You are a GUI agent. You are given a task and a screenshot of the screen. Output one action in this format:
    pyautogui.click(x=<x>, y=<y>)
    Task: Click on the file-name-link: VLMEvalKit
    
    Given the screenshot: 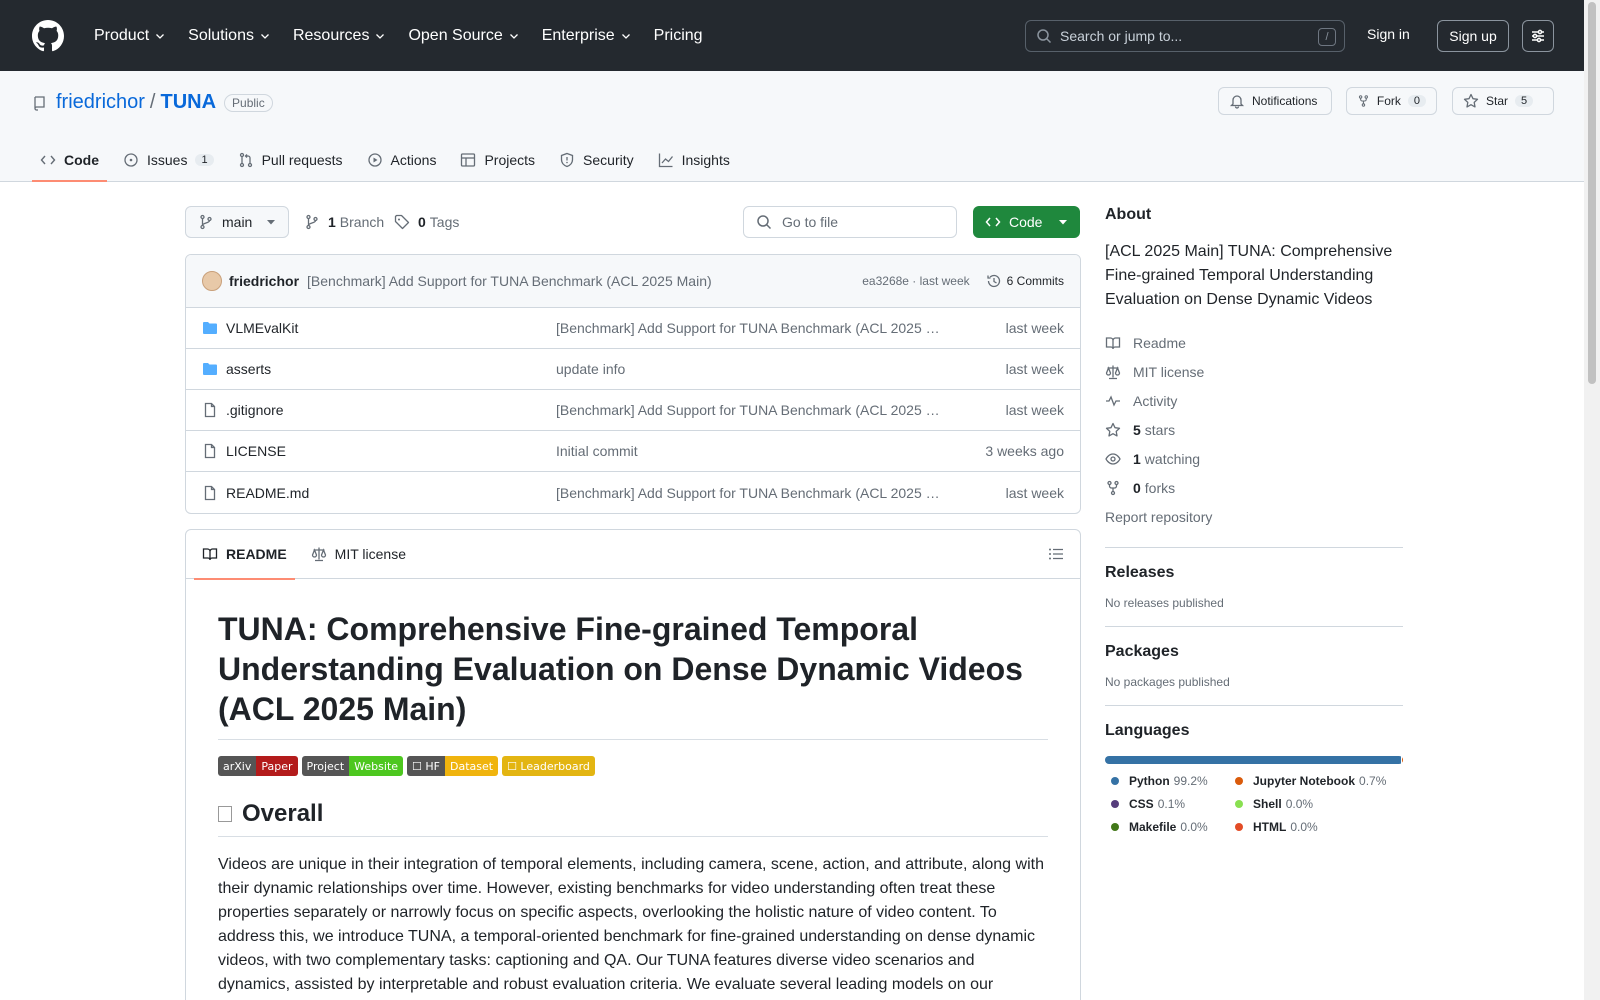 What is the action you would take?
    pyautogui.click(x=391, y=328)
    